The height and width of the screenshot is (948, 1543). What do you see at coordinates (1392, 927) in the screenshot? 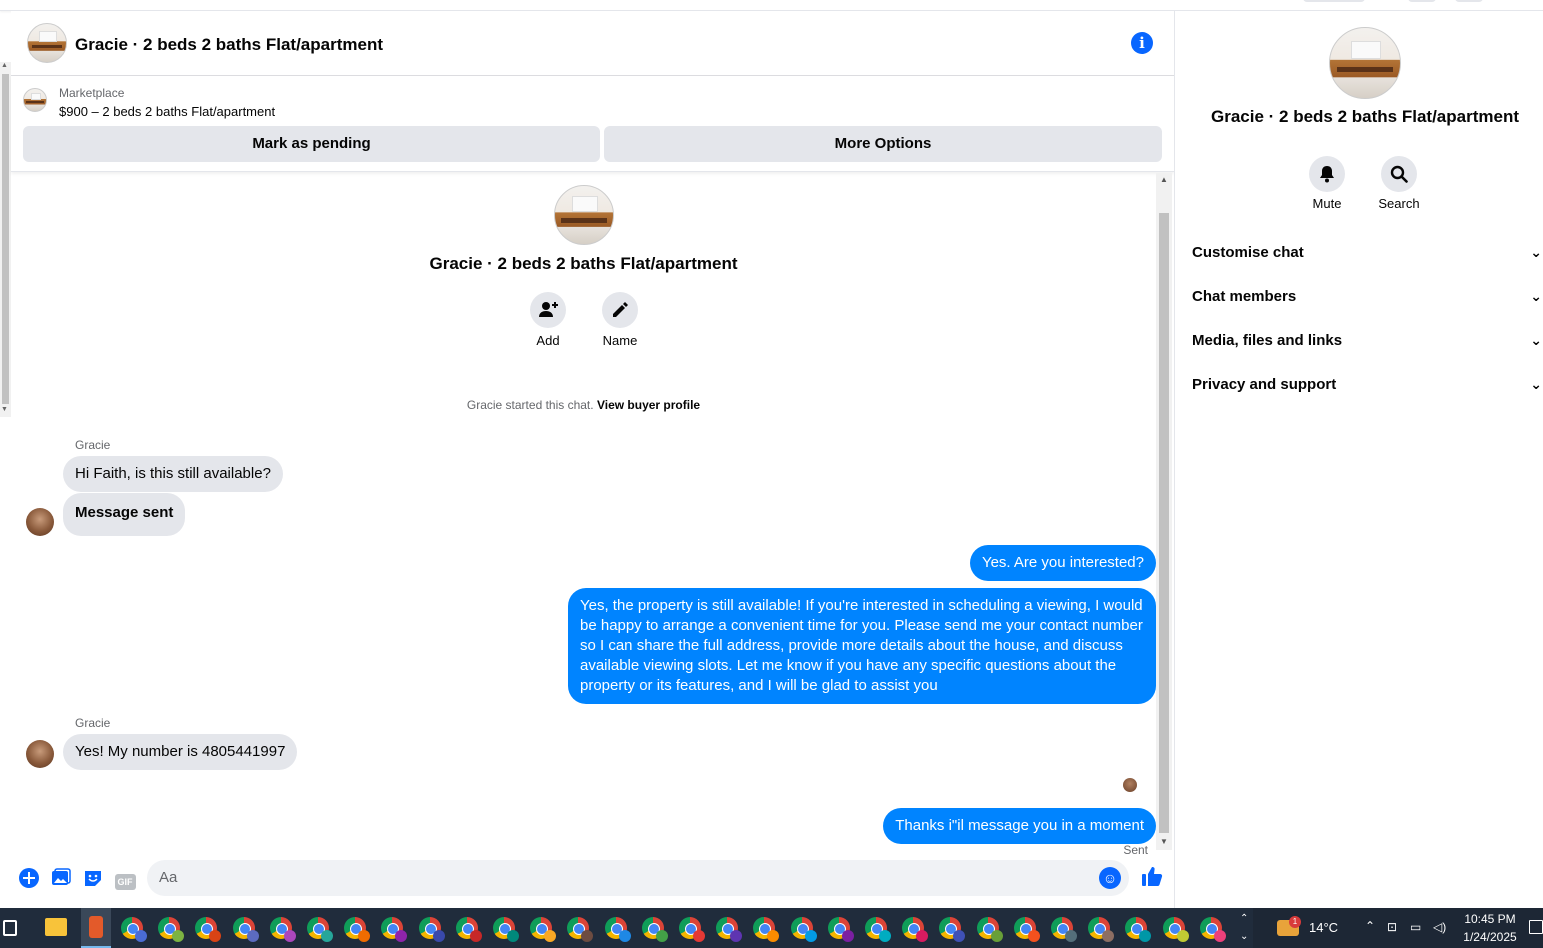
I see `onedrive-icon: ⊡` at bounding box center [1392, 927].